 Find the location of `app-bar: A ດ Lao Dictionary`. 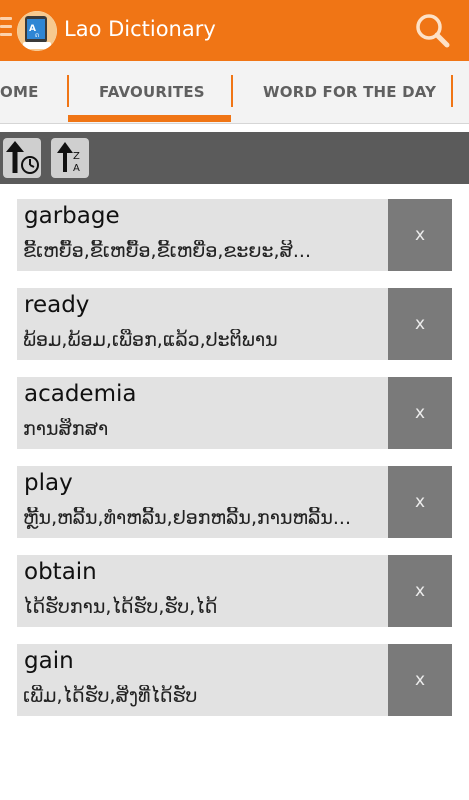

app-bar: A ດ Lao Dictionary is located at coordinates (234, 30).